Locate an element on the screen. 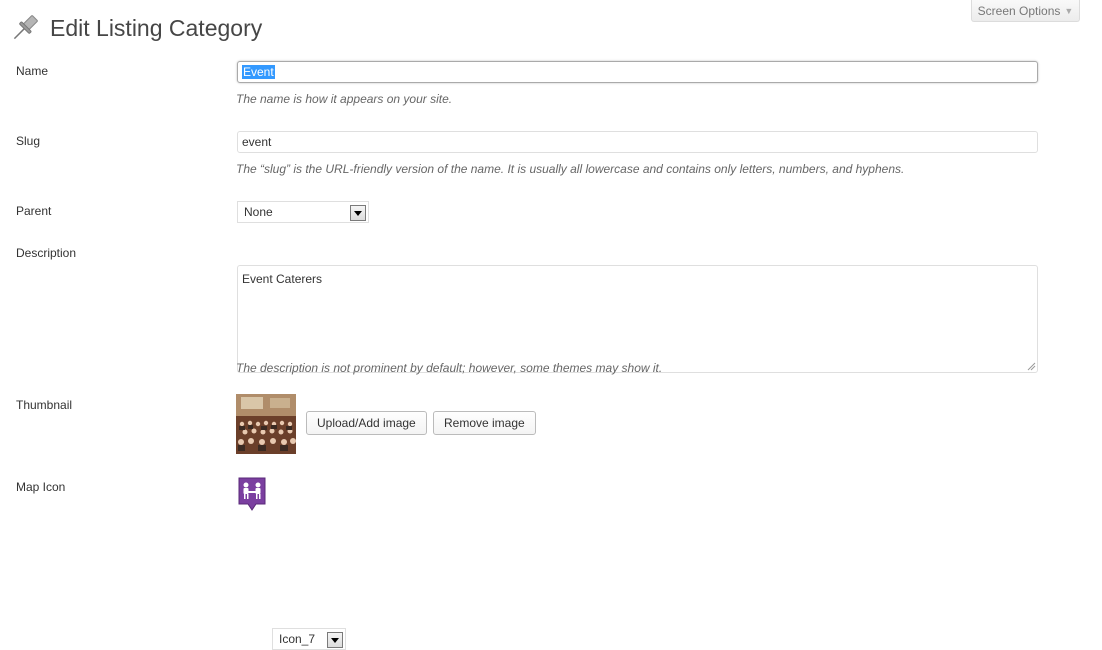 The width and height of the screenshot is (1102, 650). page-header: Edit Listing Category is located at coordinates (135, 28).